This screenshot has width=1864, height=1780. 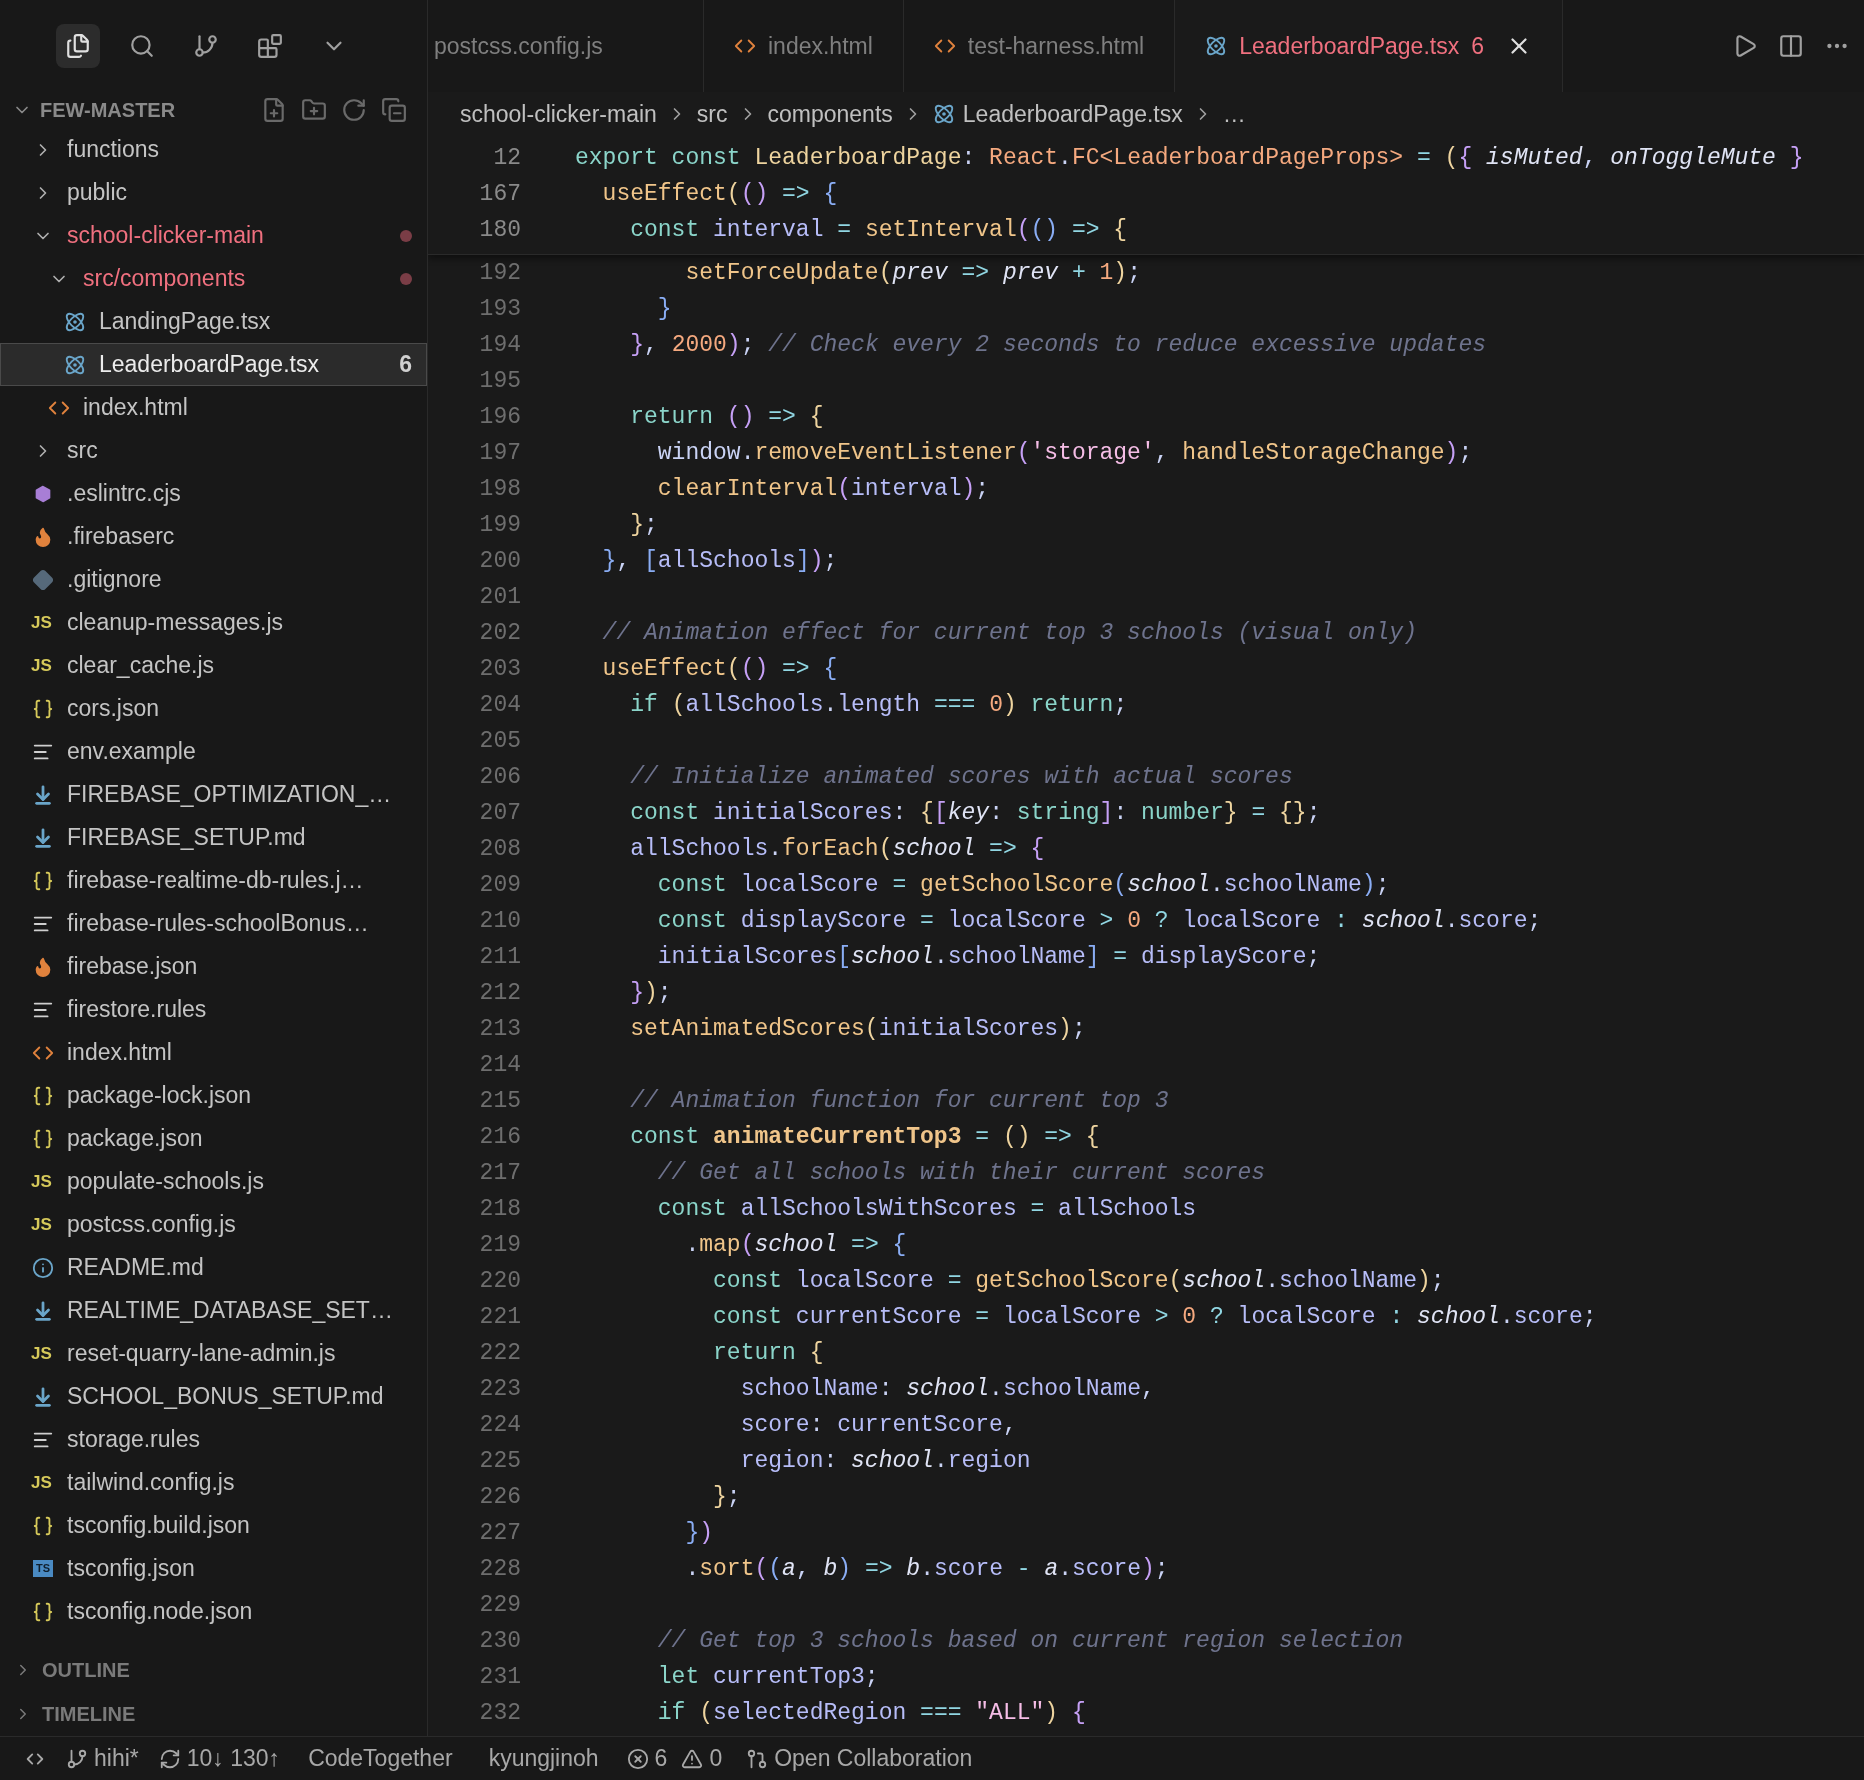 What do you see at coordinates (558, 114) in the screenshot?
I see `breadcrumb-item: school-clicker-main` at bounding box center [558, 114].